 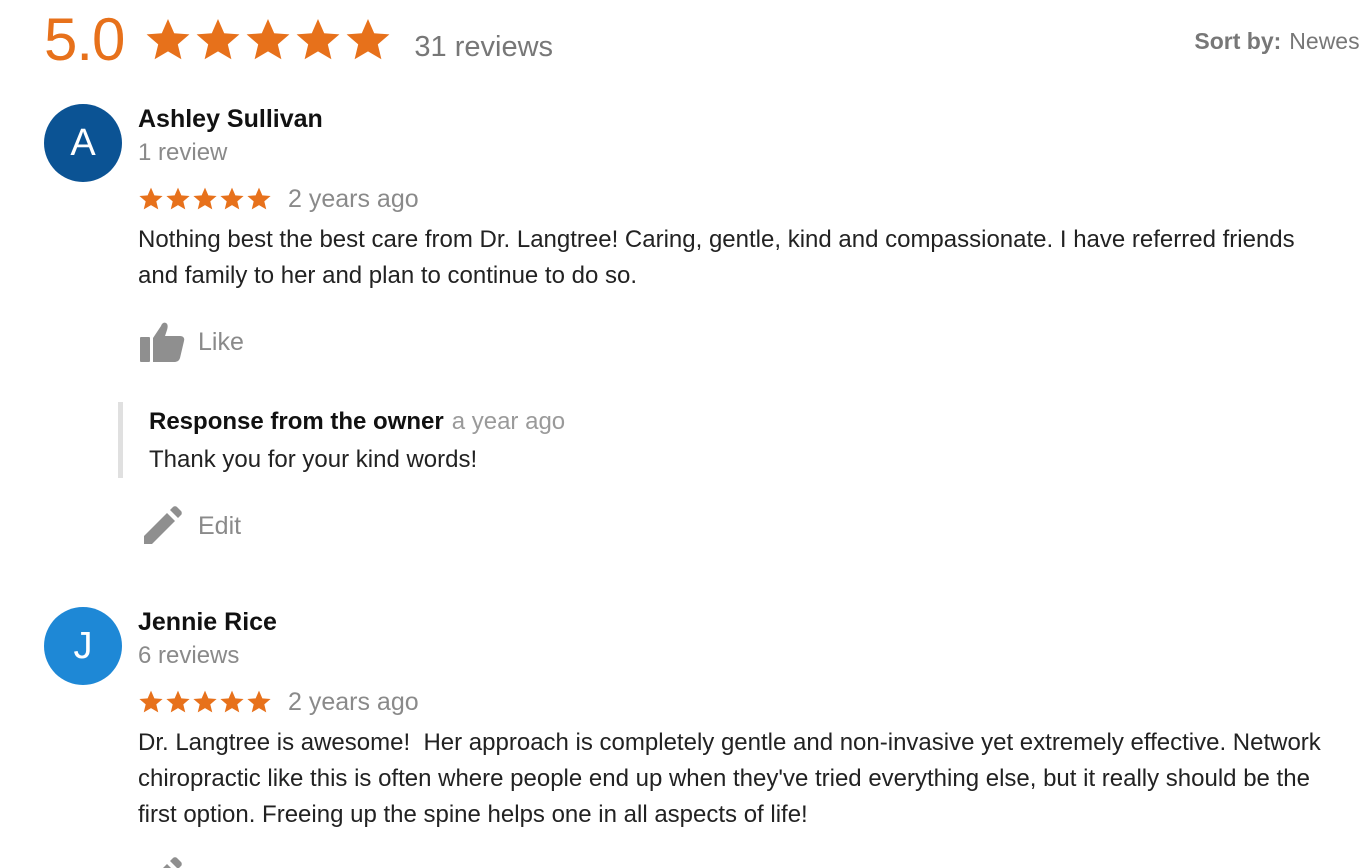 I want to click on sort-value: Newest, so click(x=1324, y=41).